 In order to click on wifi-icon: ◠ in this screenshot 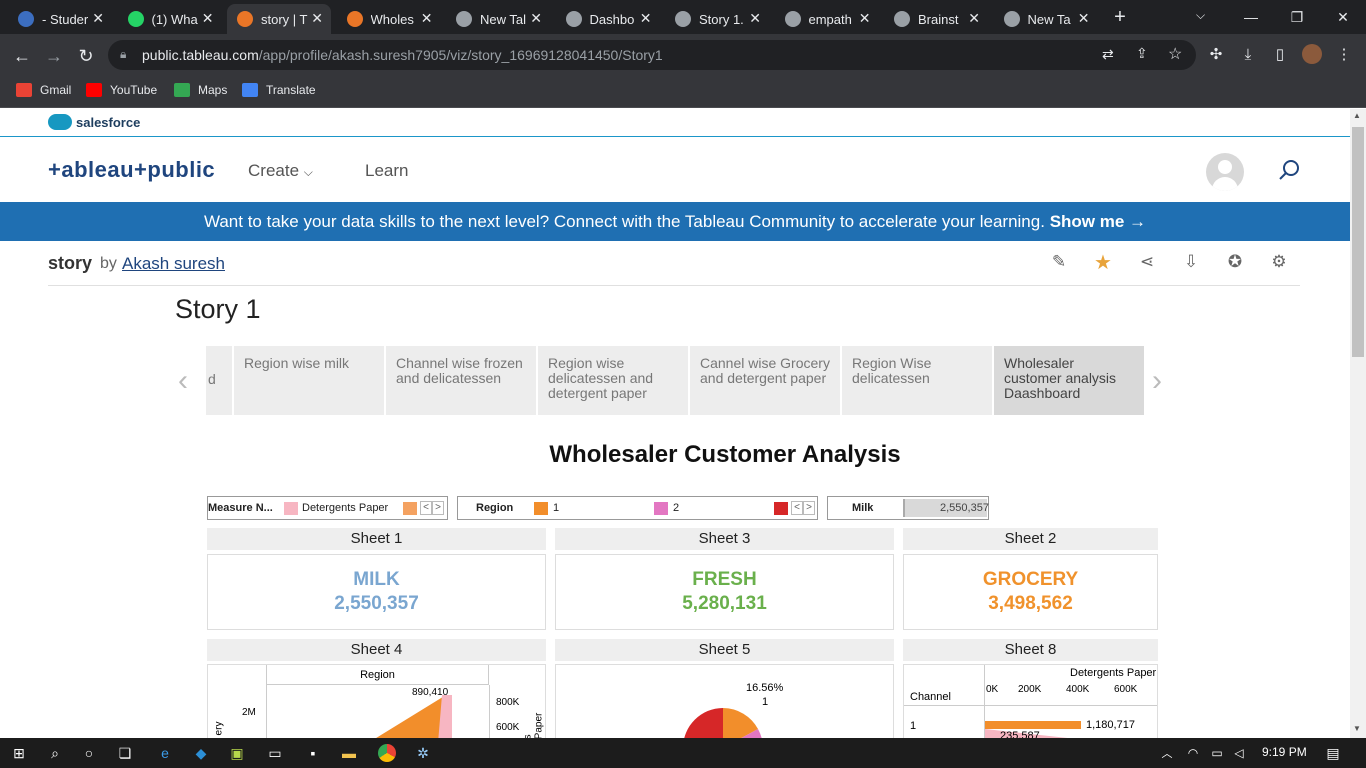, I will do `click(1193, 753)`.